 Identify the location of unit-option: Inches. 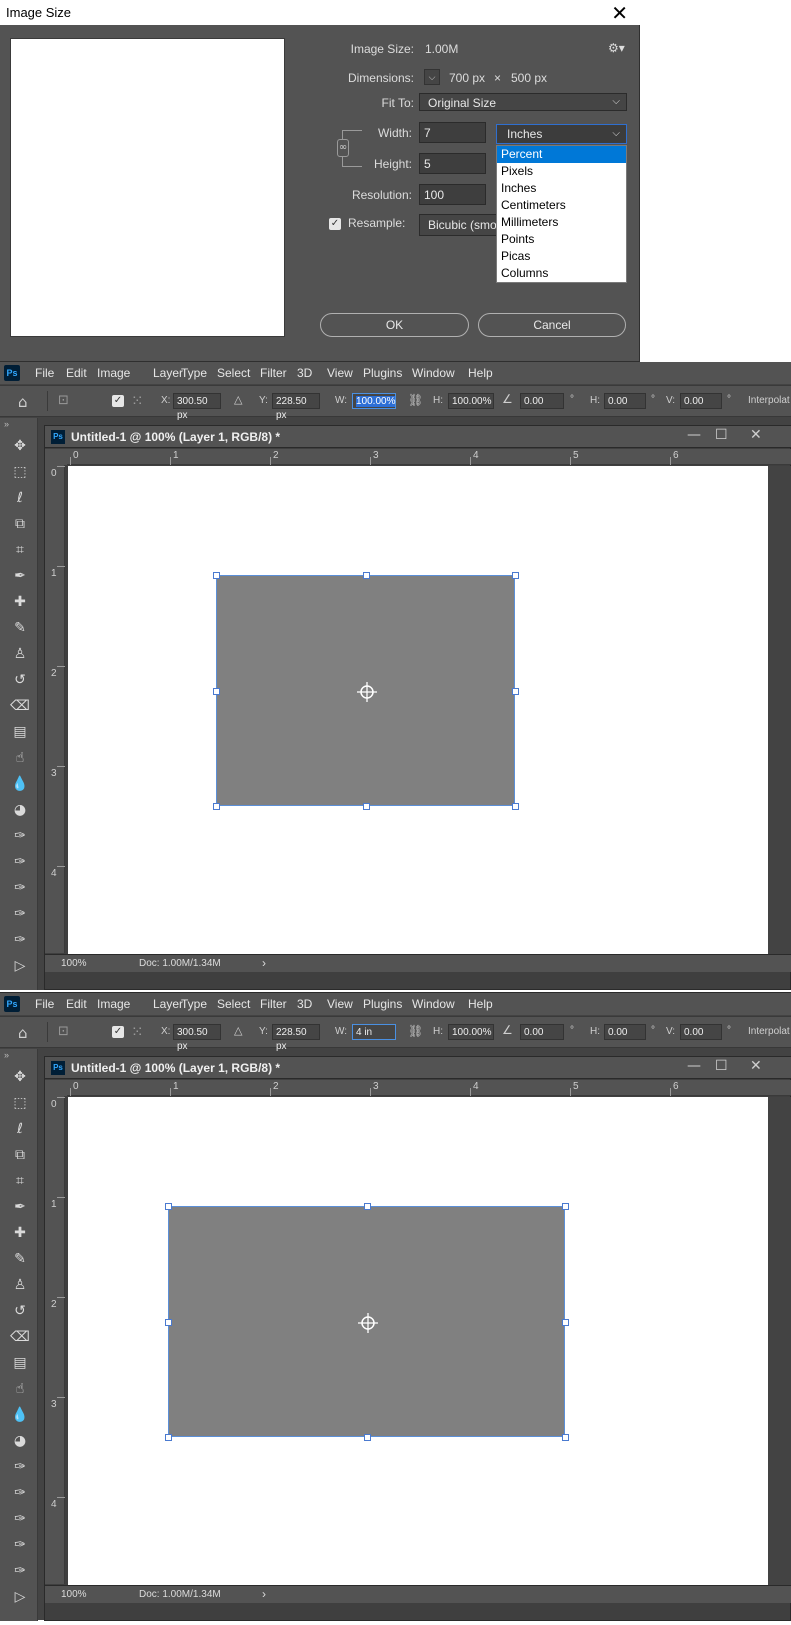
(561, 188).